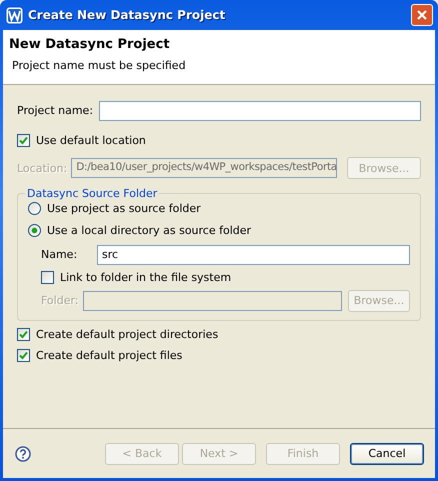 Image resolution: width=438 pixels, height=481 pixels. I want to click on field-label: Project name:, so click(55, 111).